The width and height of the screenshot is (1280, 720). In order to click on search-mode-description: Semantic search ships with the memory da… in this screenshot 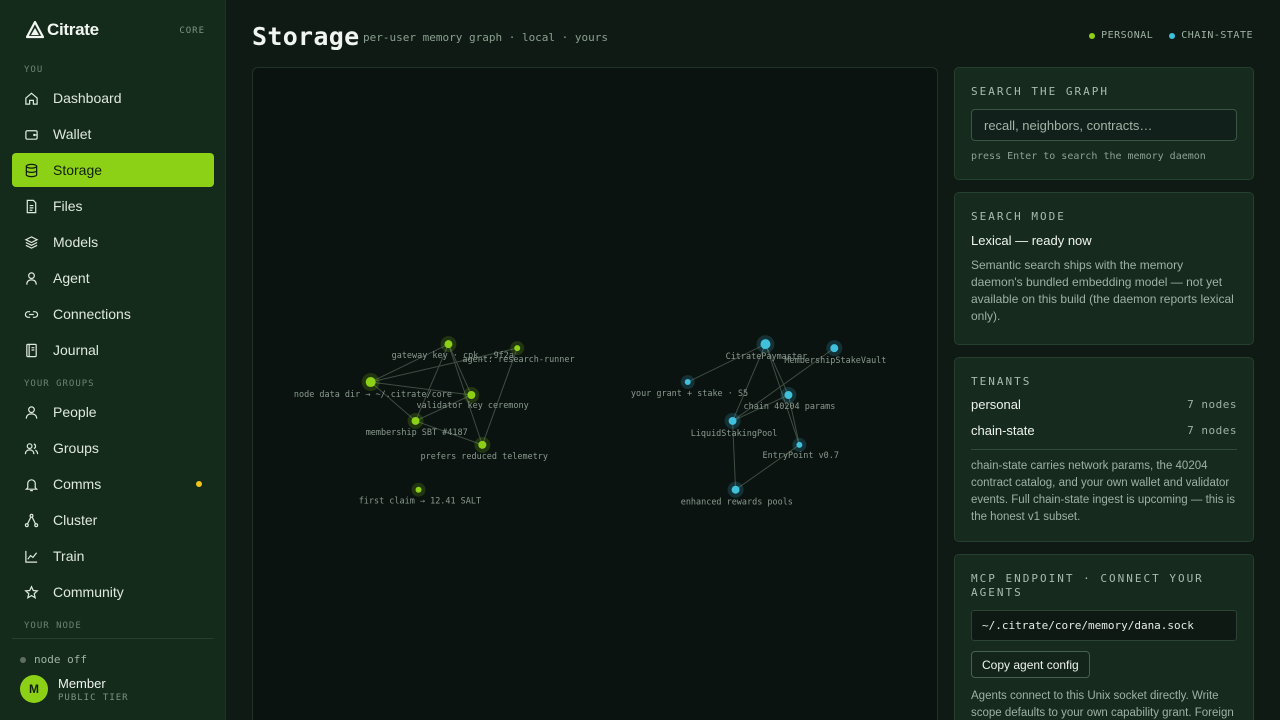, I will do `click(1102, 290)`.